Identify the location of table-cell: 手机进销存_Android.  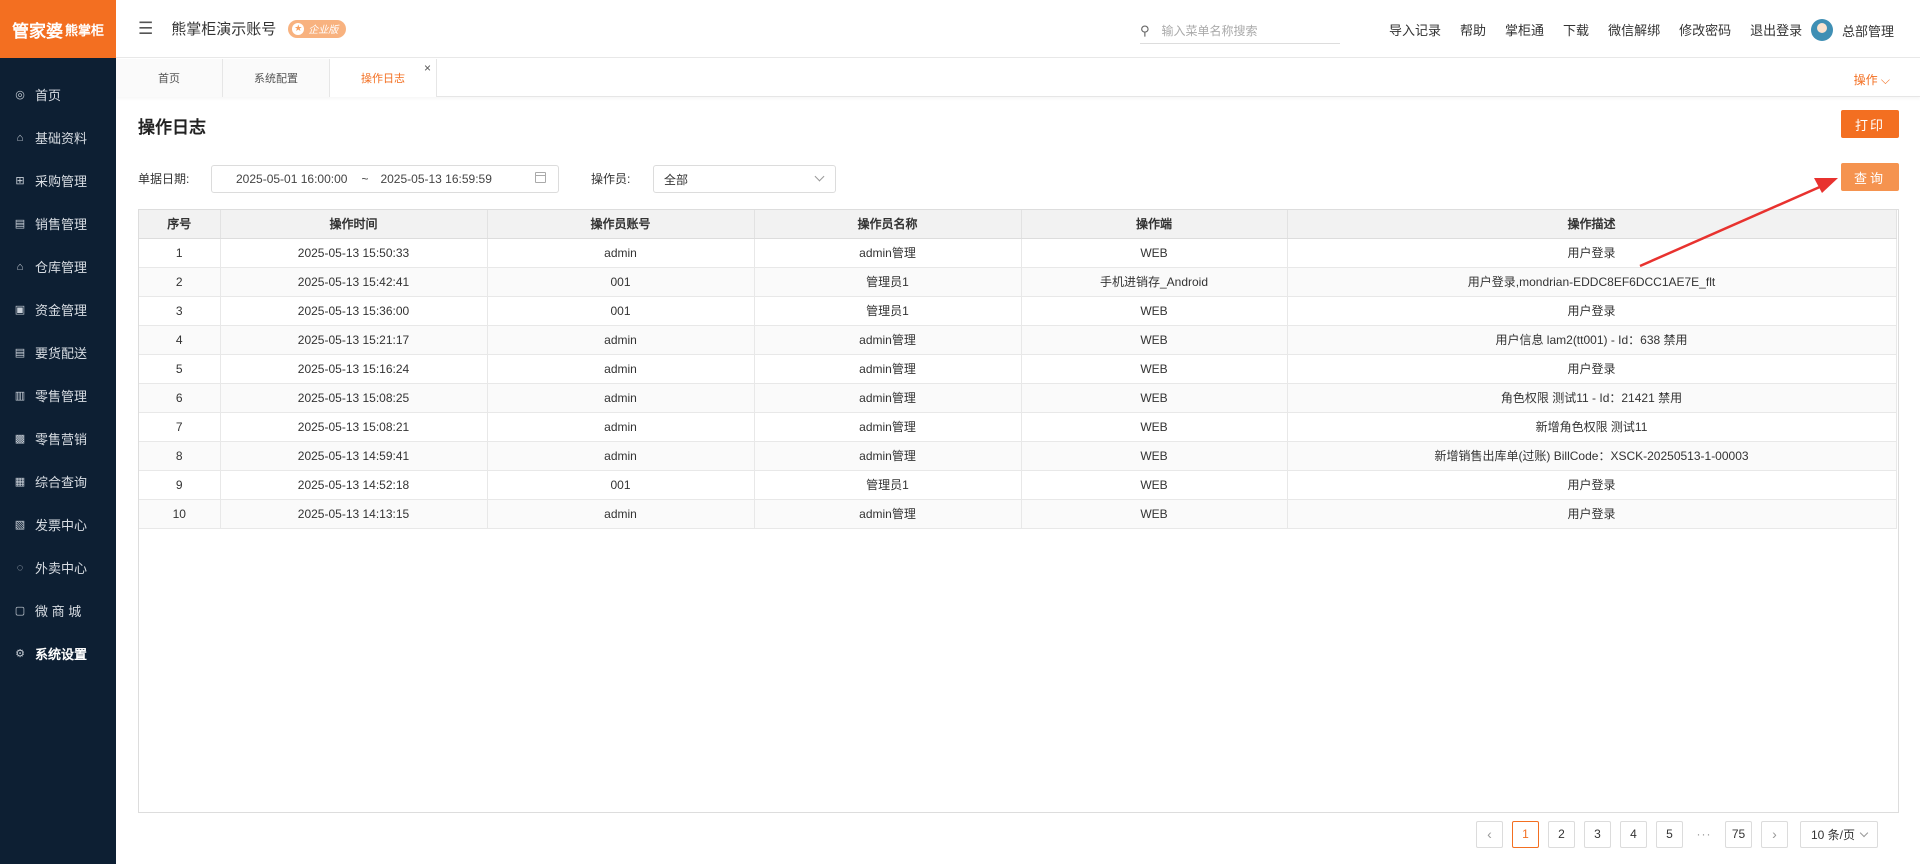
(1154, 282).